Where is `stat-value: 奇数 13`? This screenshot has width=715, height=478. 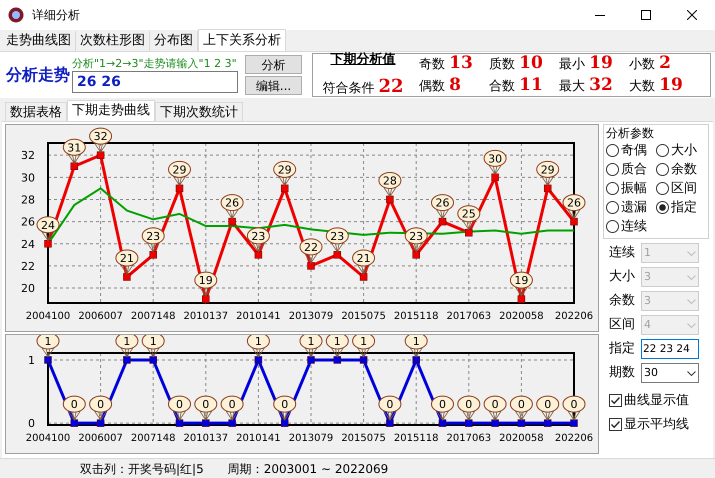 stat-value: 奇数 13 is located at coordinates (446, 64).